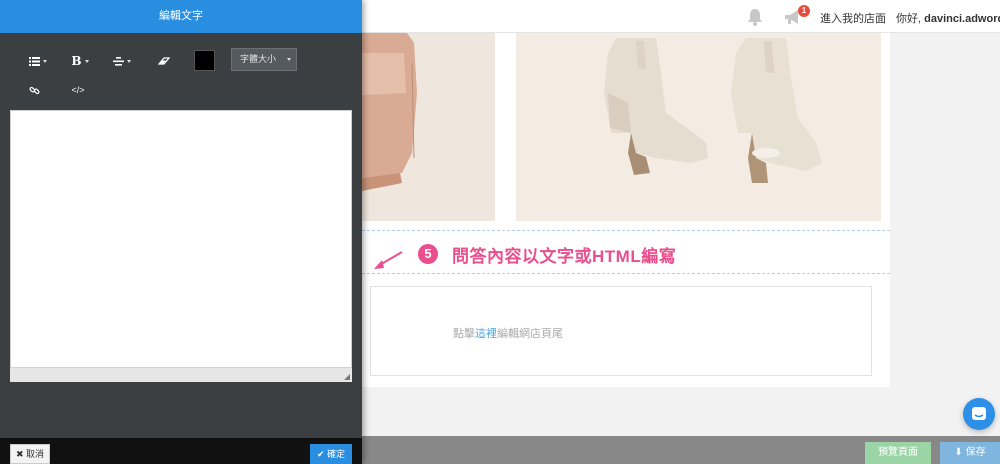 The image size is (1000, 464). What do you see at coordinates (486, 334) in the screenshot?
I see `footer-edit-link: 這裡` at bounding box center [486, 334].